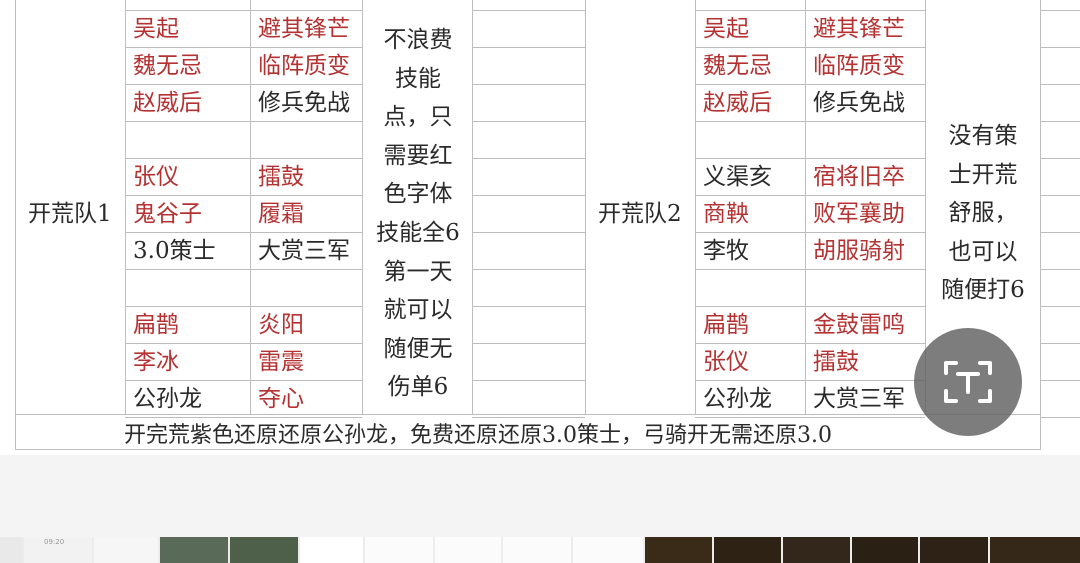 The width and height of the screenshot is (1080, 563). Describe the element at coordinates (156, 177) in the screenshot. I see `hero-name-cell: 张仪` at that location.